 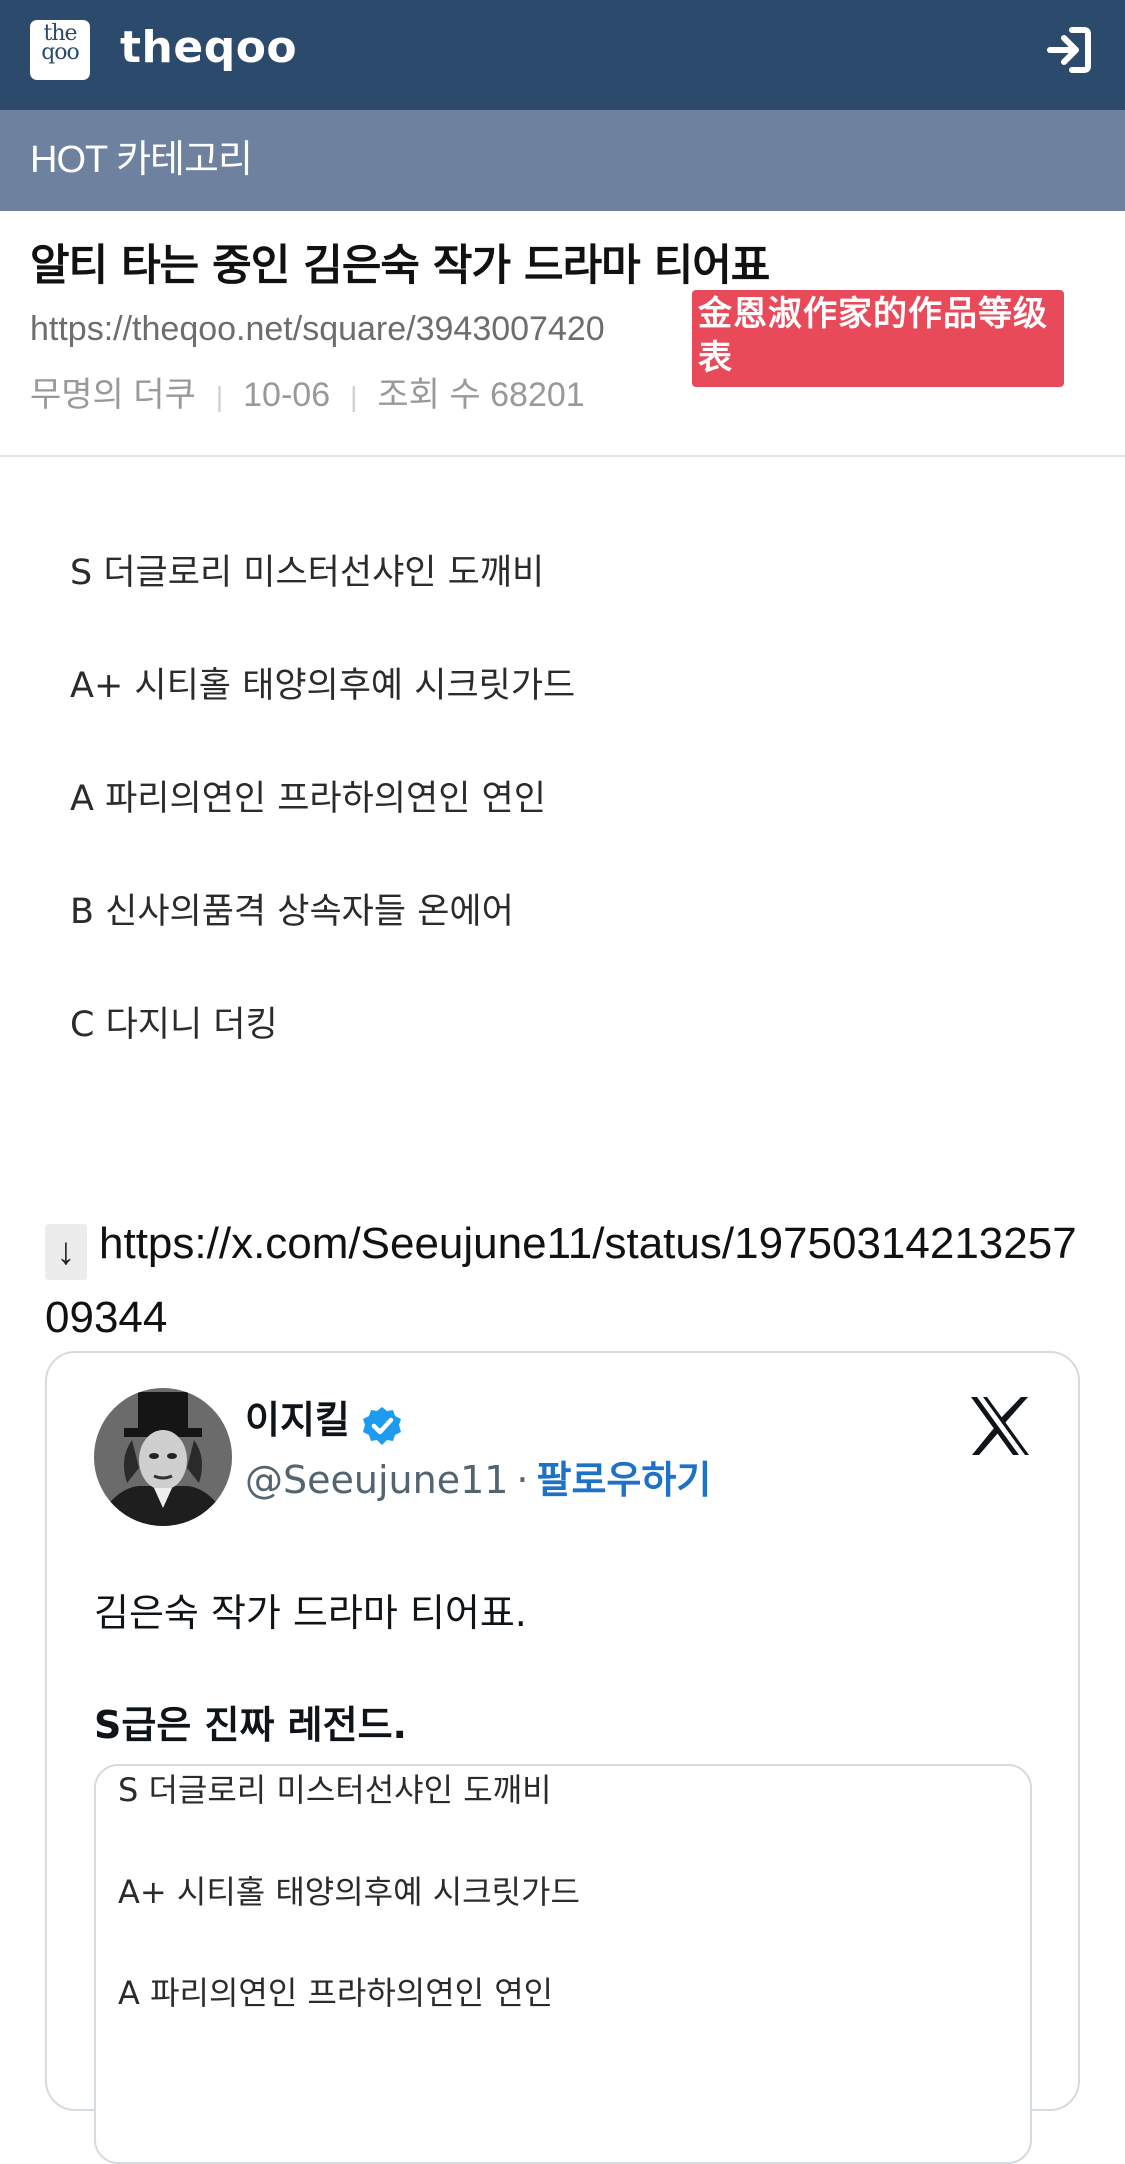 I want to click on x-logo-icon, so click(x=1000, y=1426).